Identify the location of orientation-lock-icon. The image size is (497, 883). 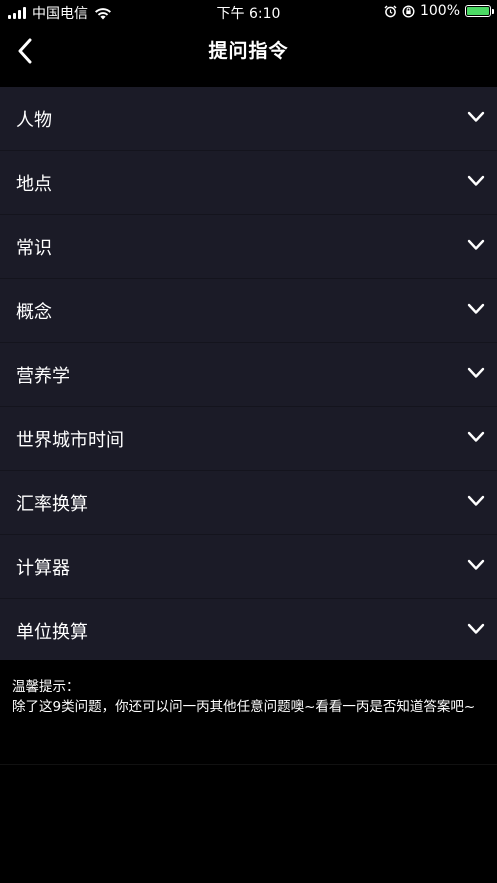
(408, 11).